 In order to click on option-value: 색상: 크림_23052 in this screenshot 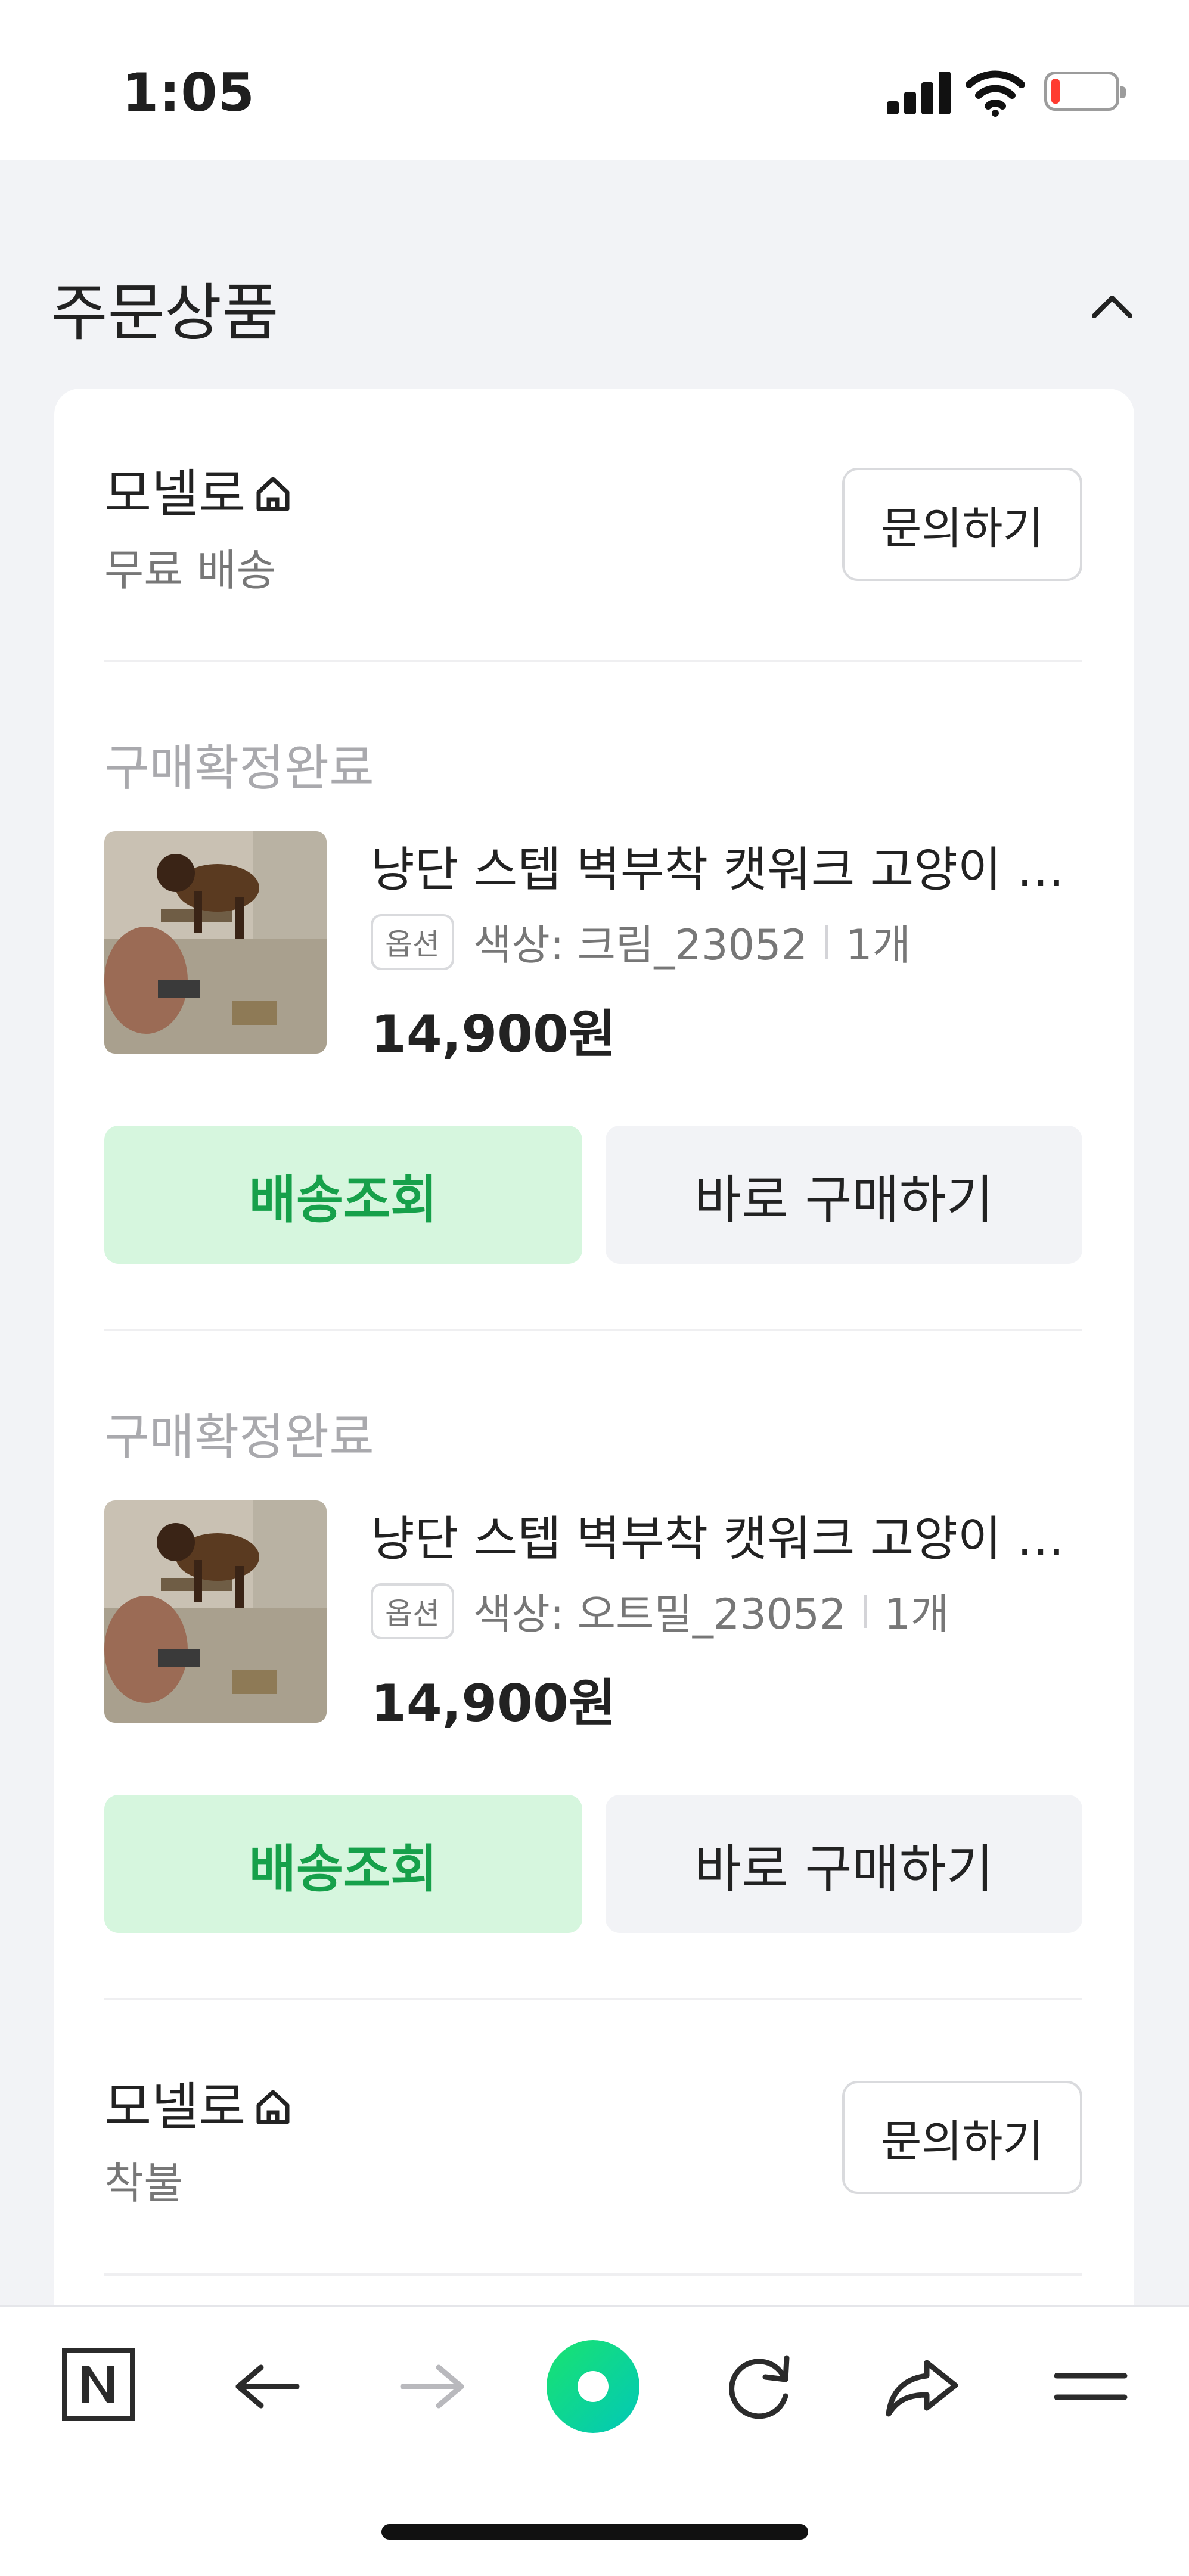, I will do `click(641, 945)`.